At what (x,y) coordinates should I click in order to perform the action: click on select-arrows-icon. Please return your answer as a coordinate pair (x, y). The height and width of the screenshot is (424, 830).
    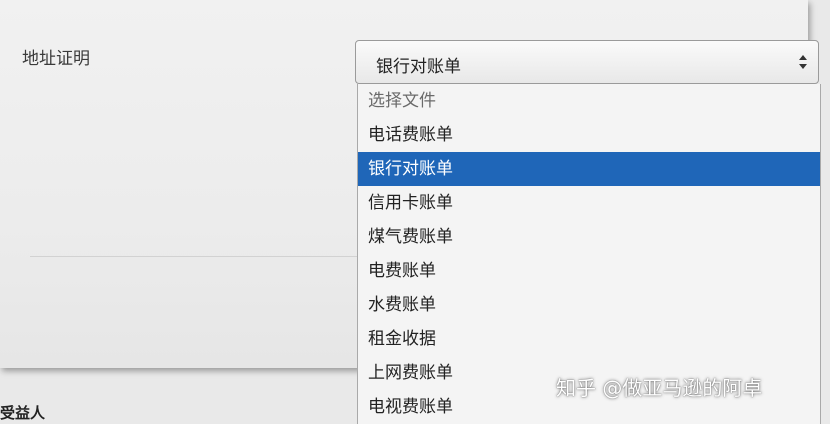
    Looking at the image, I should click on (803, 62).